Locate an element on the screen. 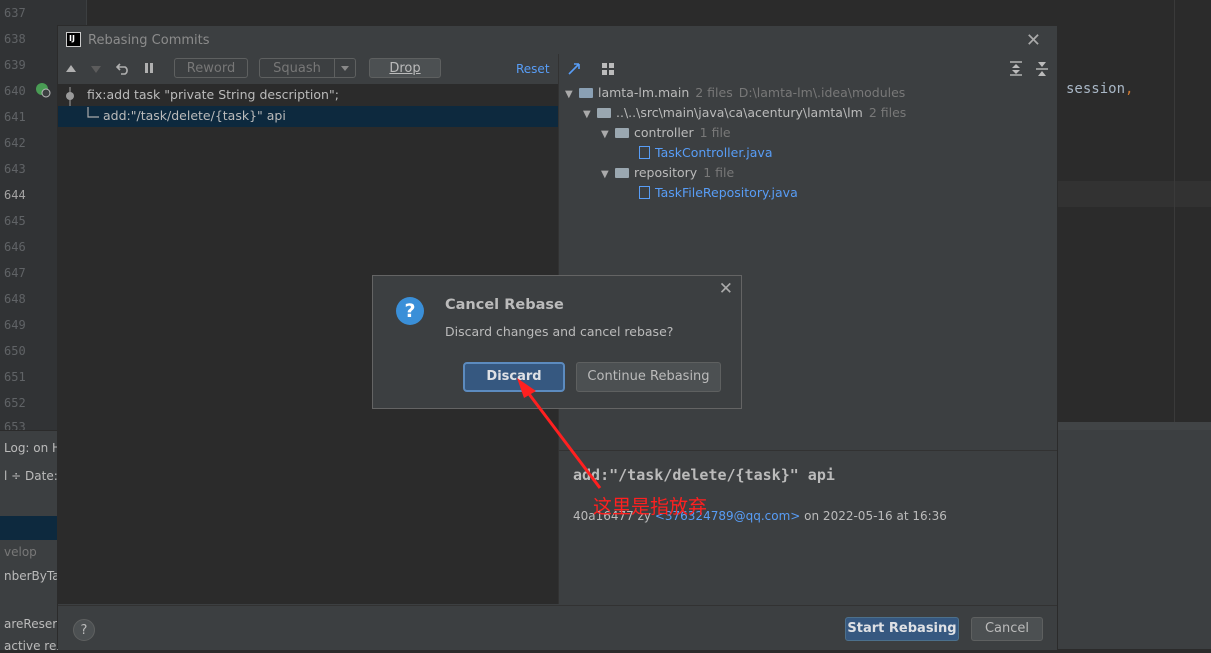  line-number: 640 is located at coordinates (15, 91).